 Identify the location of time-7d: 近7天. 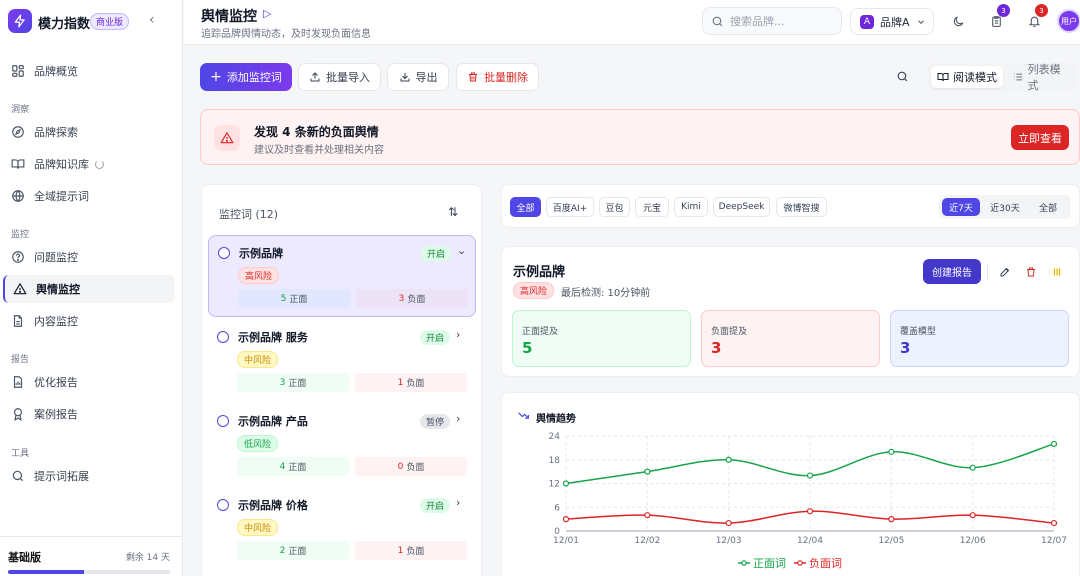
(961, 207).